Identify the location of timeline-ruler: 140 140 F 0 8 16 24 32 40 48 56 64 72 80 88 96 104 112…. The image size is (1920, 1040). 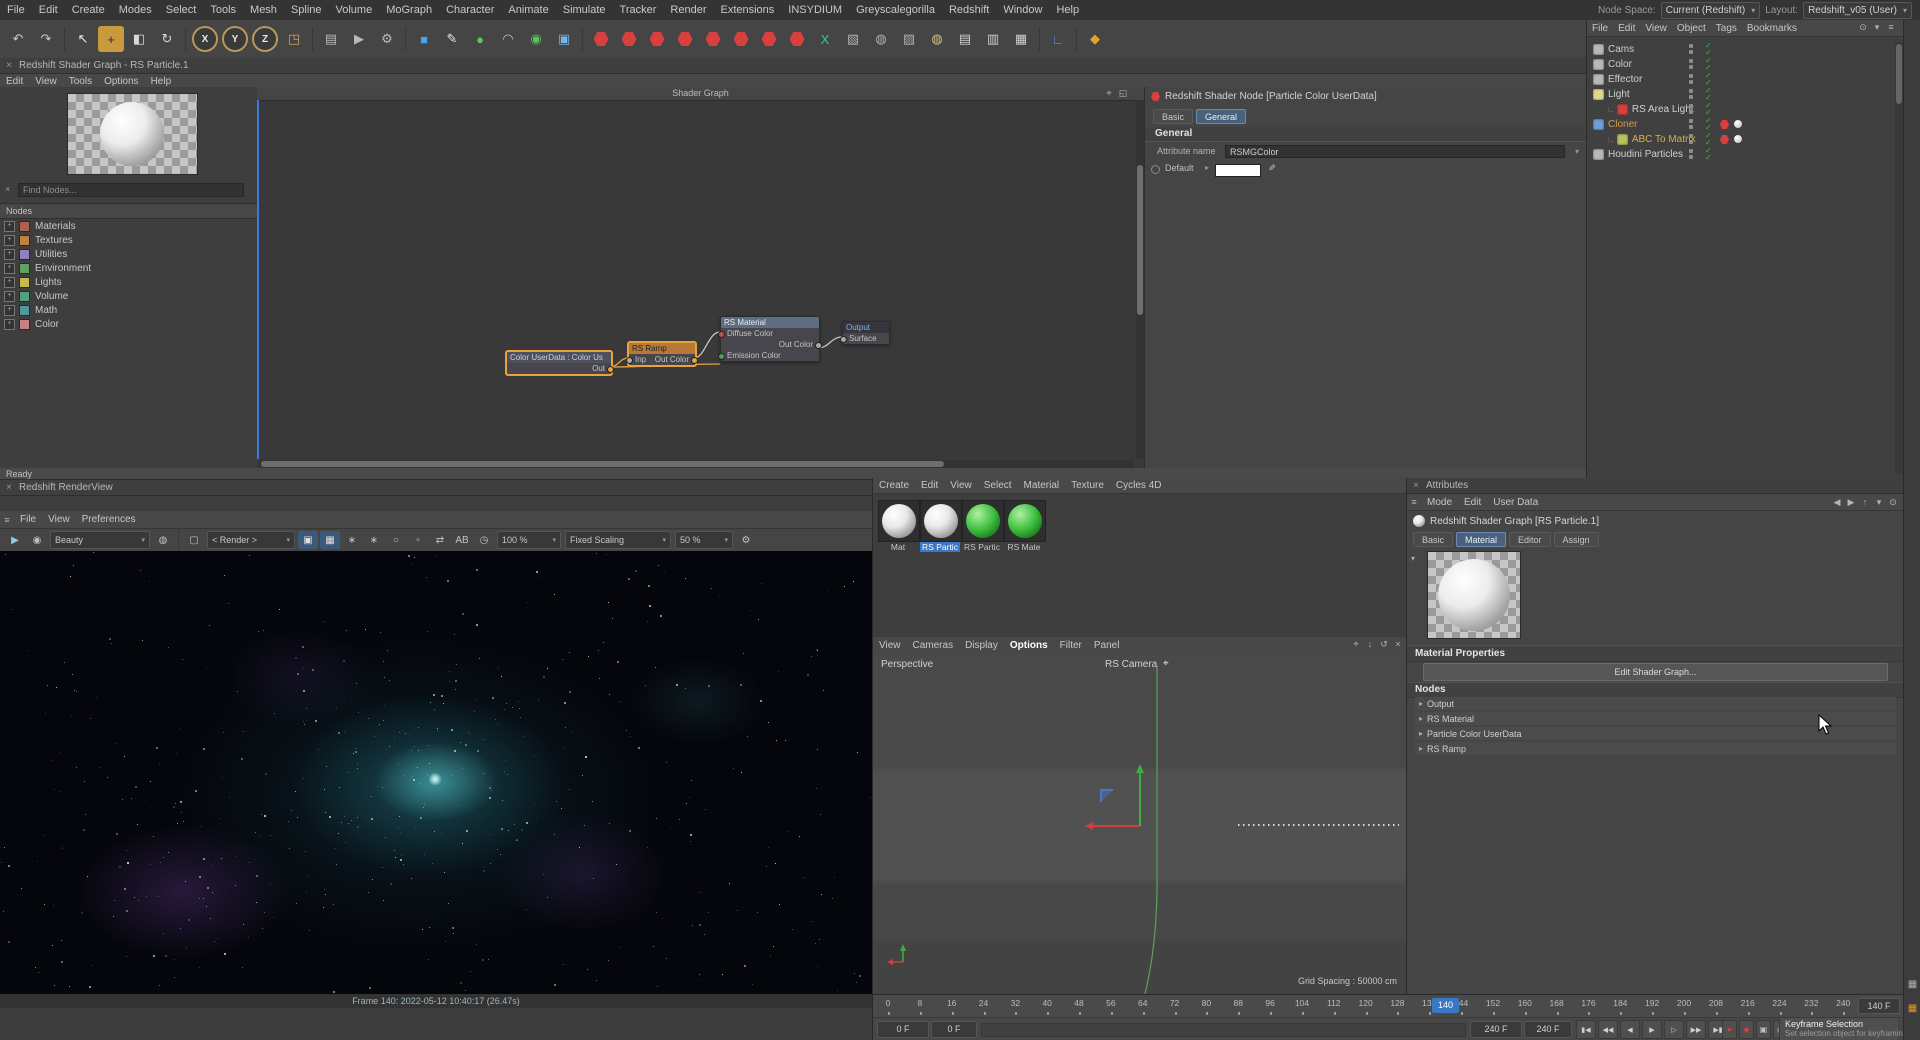
(1388, 1006).